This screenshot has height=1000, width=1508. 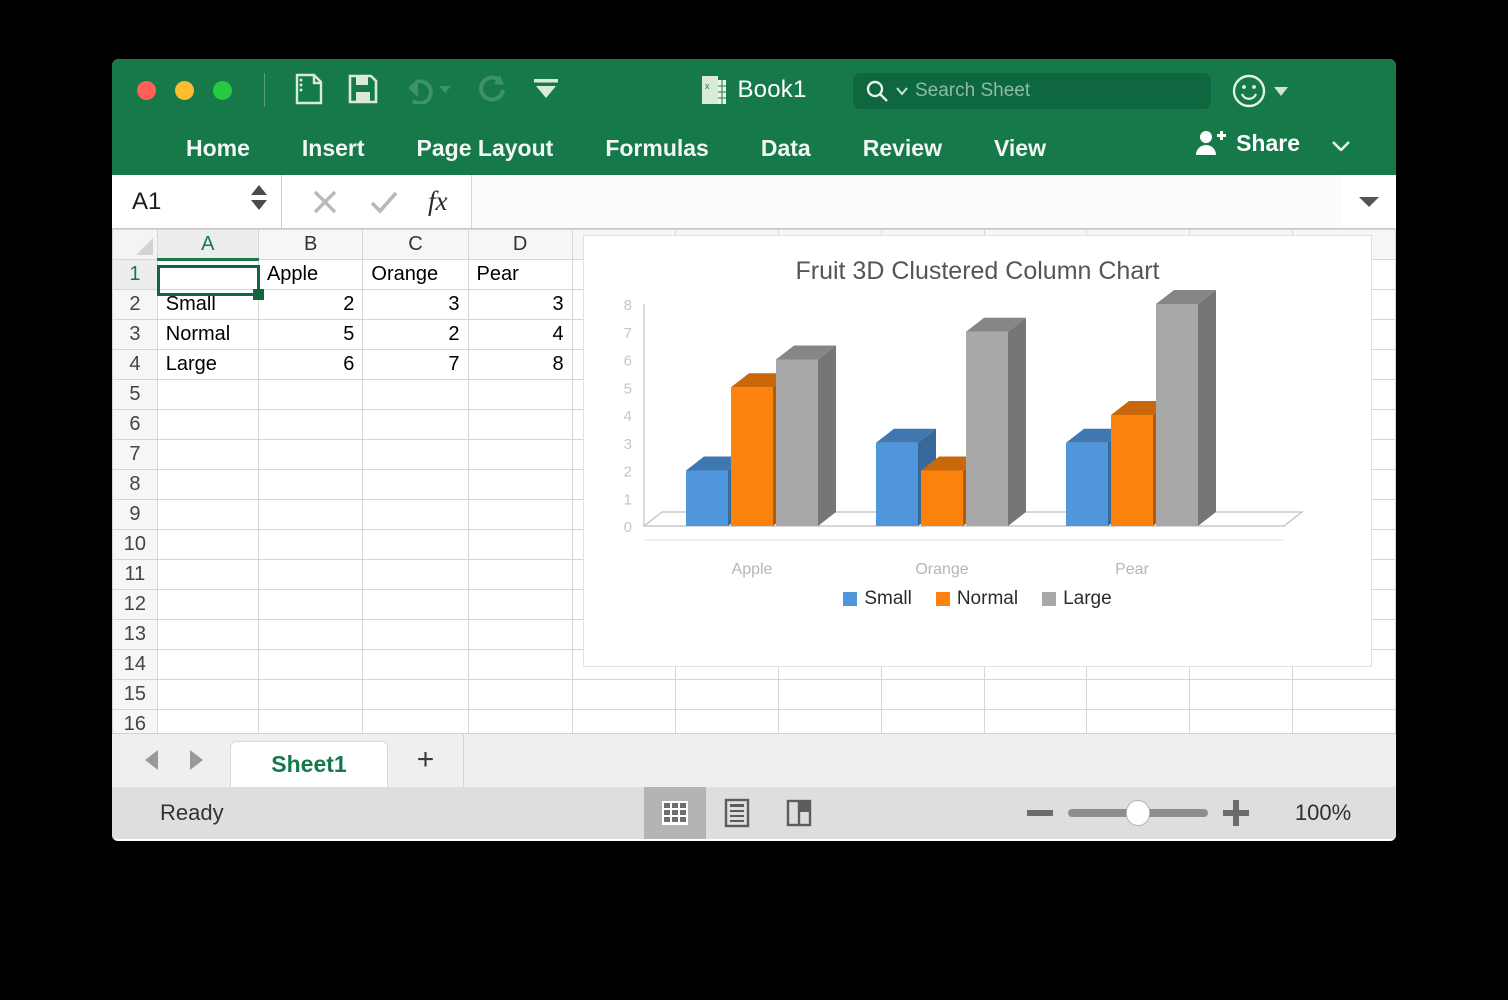 I want to click on cell-A11, so click(x=207, y=574).